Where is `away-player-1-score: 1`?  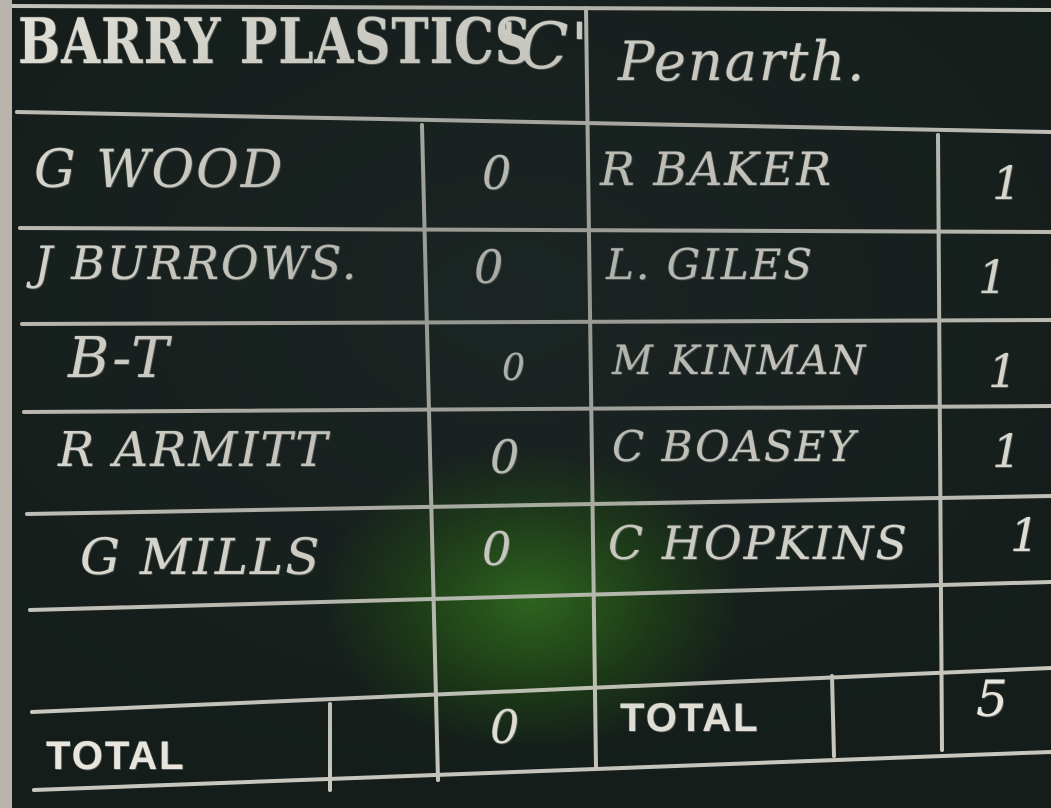 away-player-1-score: 1 is located at coordinates (1008, 183).